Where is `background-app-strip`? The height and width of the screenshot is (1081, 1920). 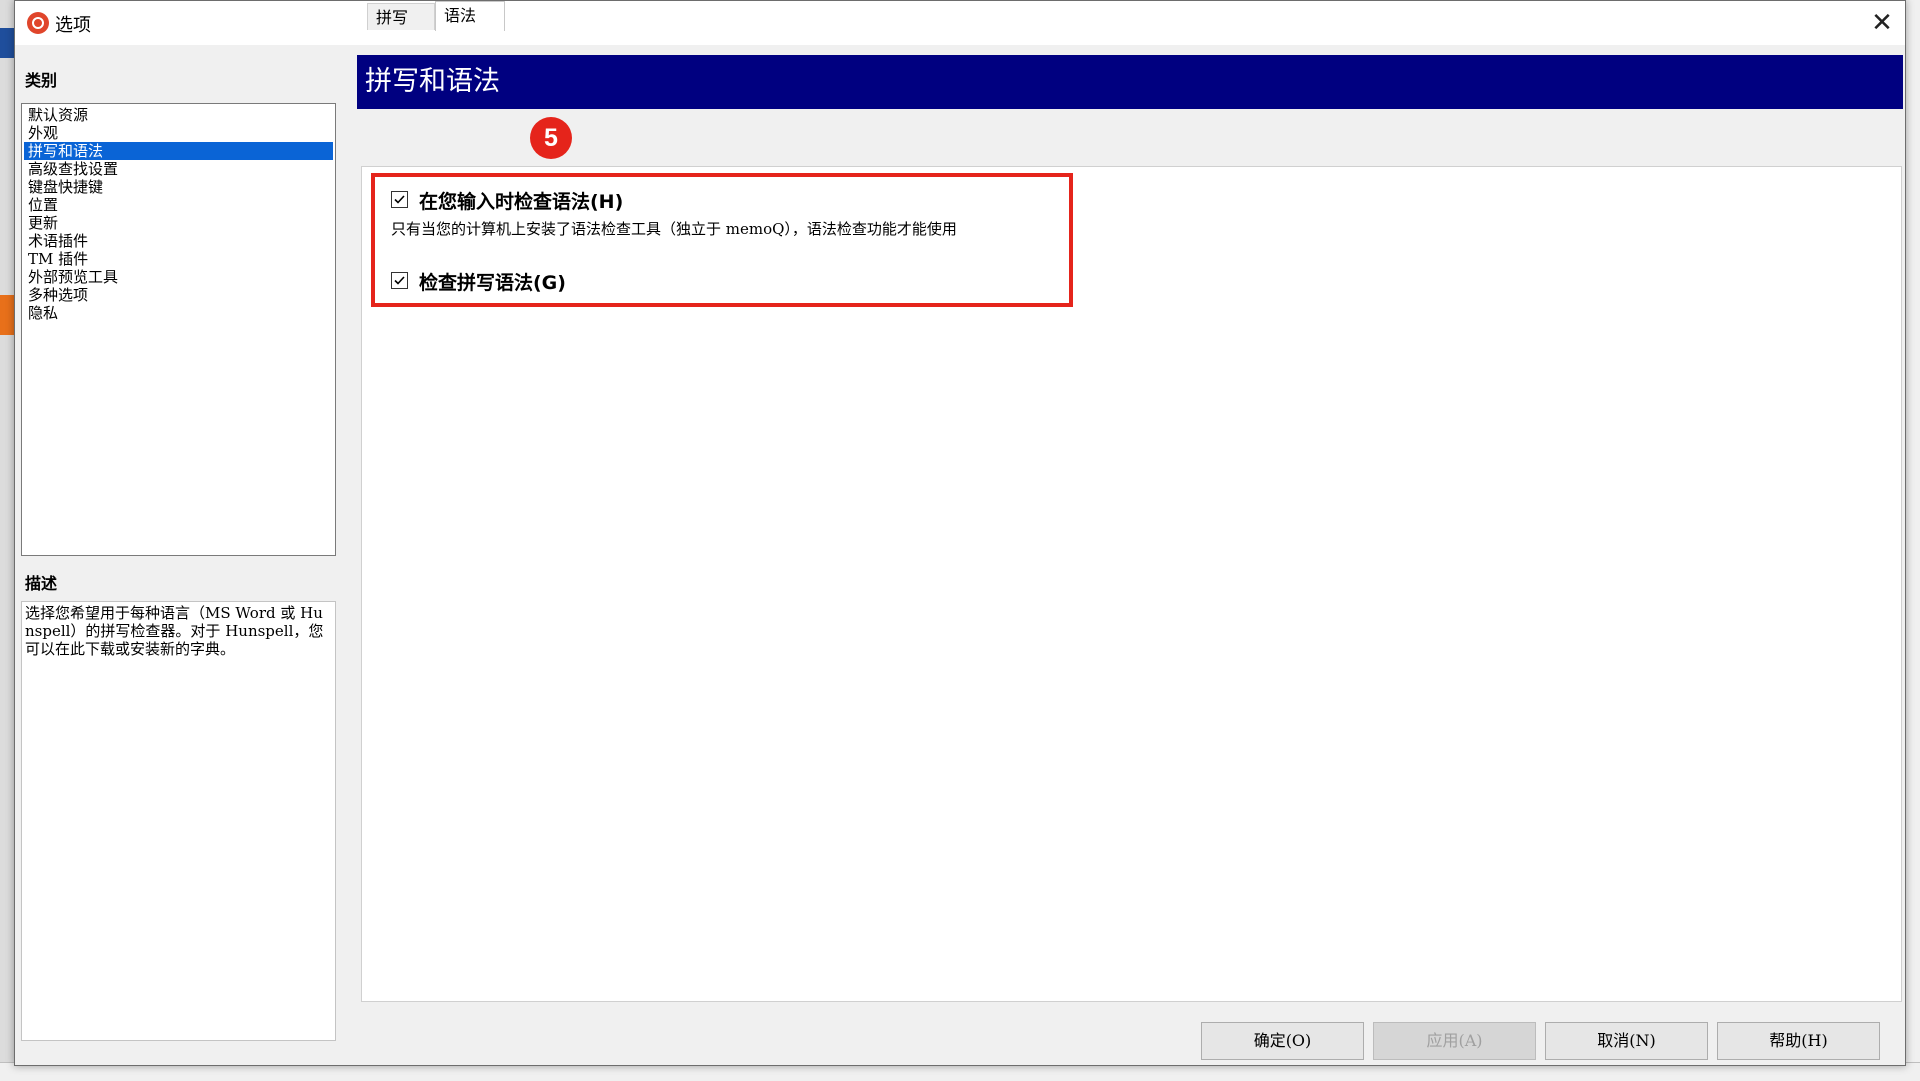
background-app-strip is located at coordinates (7, 43).